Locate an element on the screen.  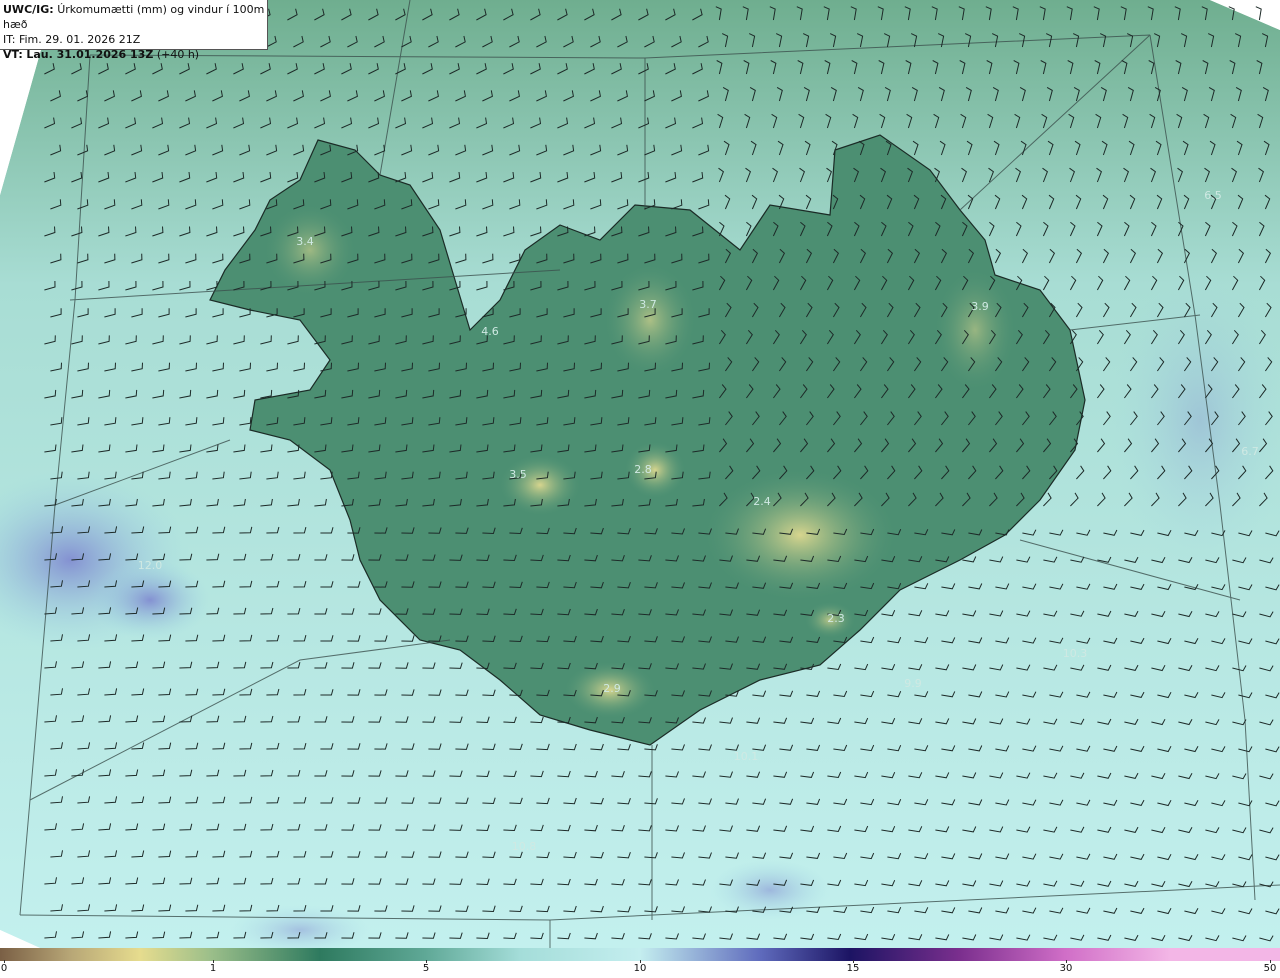
precip-value-label: 10.3 is located at coordinates (1075, 653).